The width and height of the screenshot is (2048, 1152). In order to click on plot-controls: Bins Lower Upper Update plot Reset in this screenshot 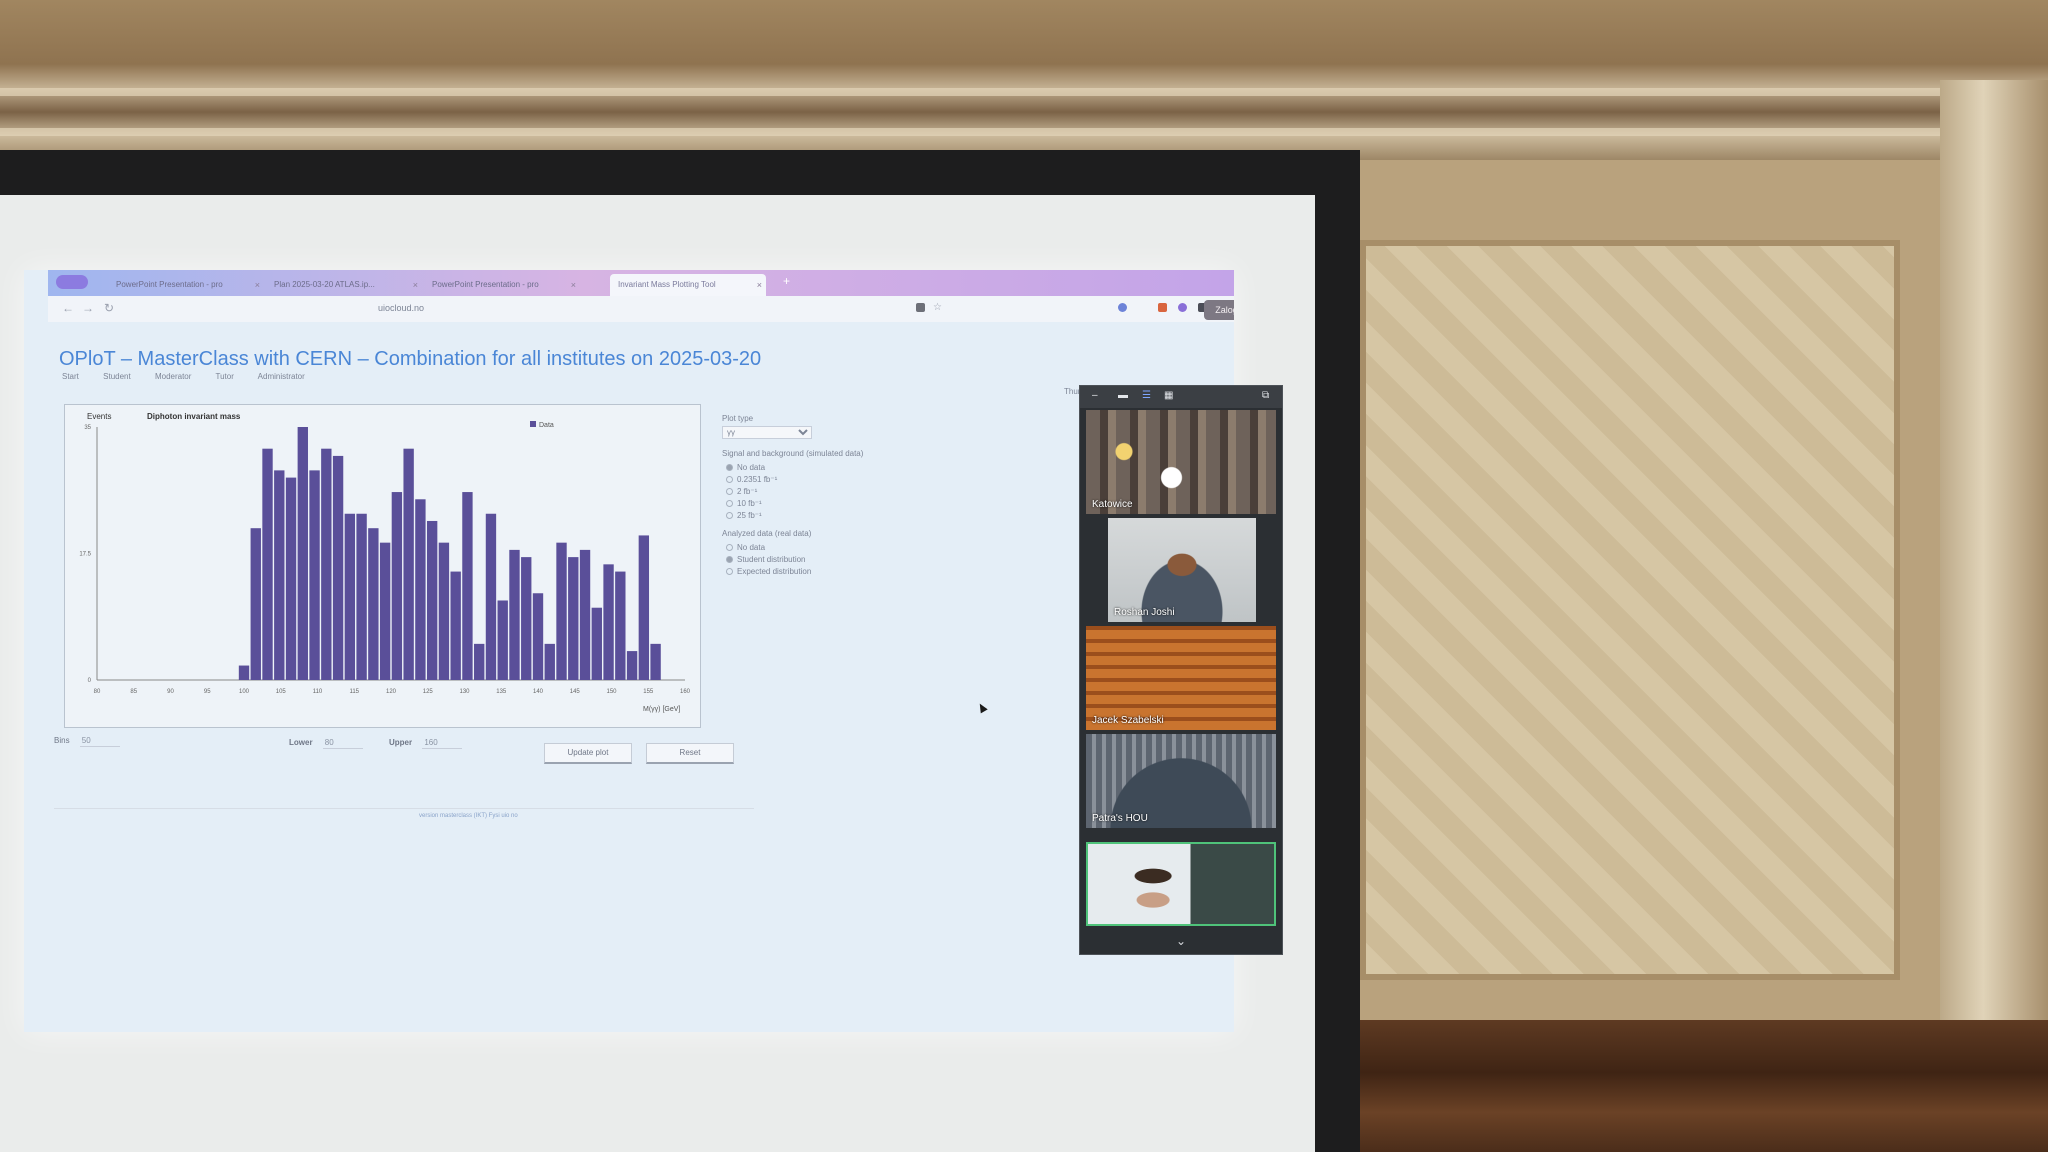, I will do `click(394, 753)`.